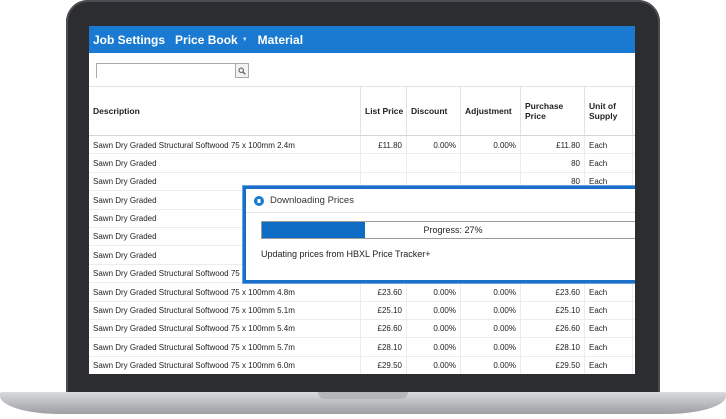 The width and height of the screenshot is (726, 419). What do you see at coordinates (384, 145) in the screenshot?
I see `cell-list-price: £11.80` at bounding box center [384, 145].